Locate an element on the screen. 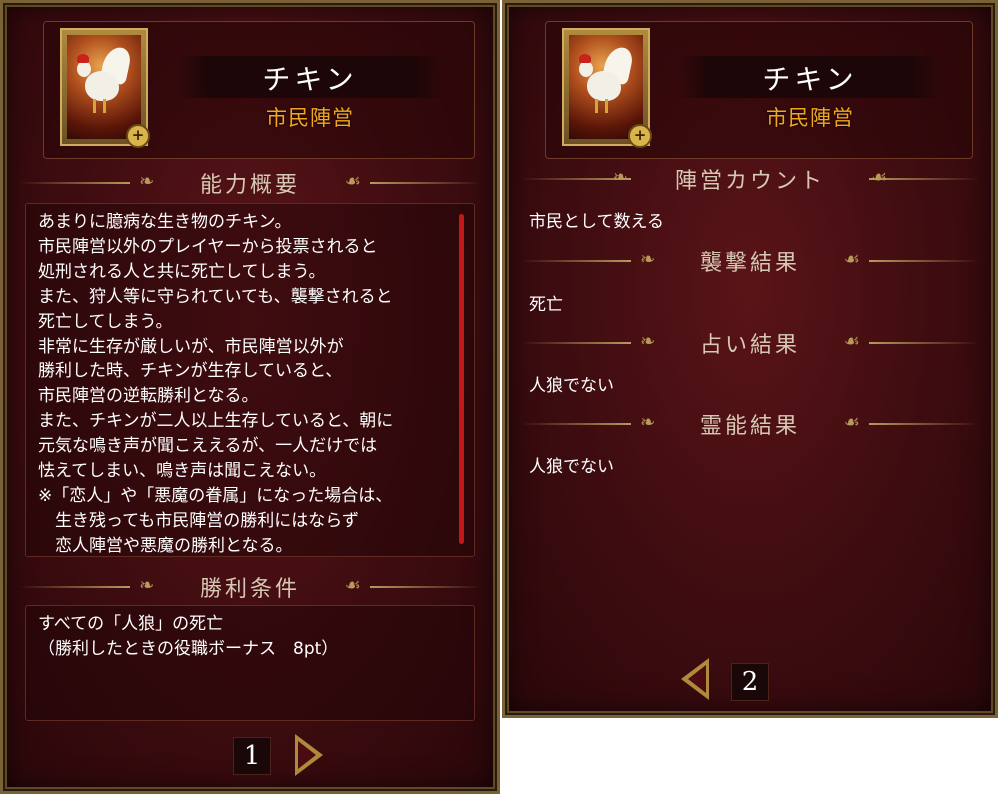 The image size is (998, 794). medium-section-header: ❧ 霊能結果 ☙ is located at coordinates (750, 423).